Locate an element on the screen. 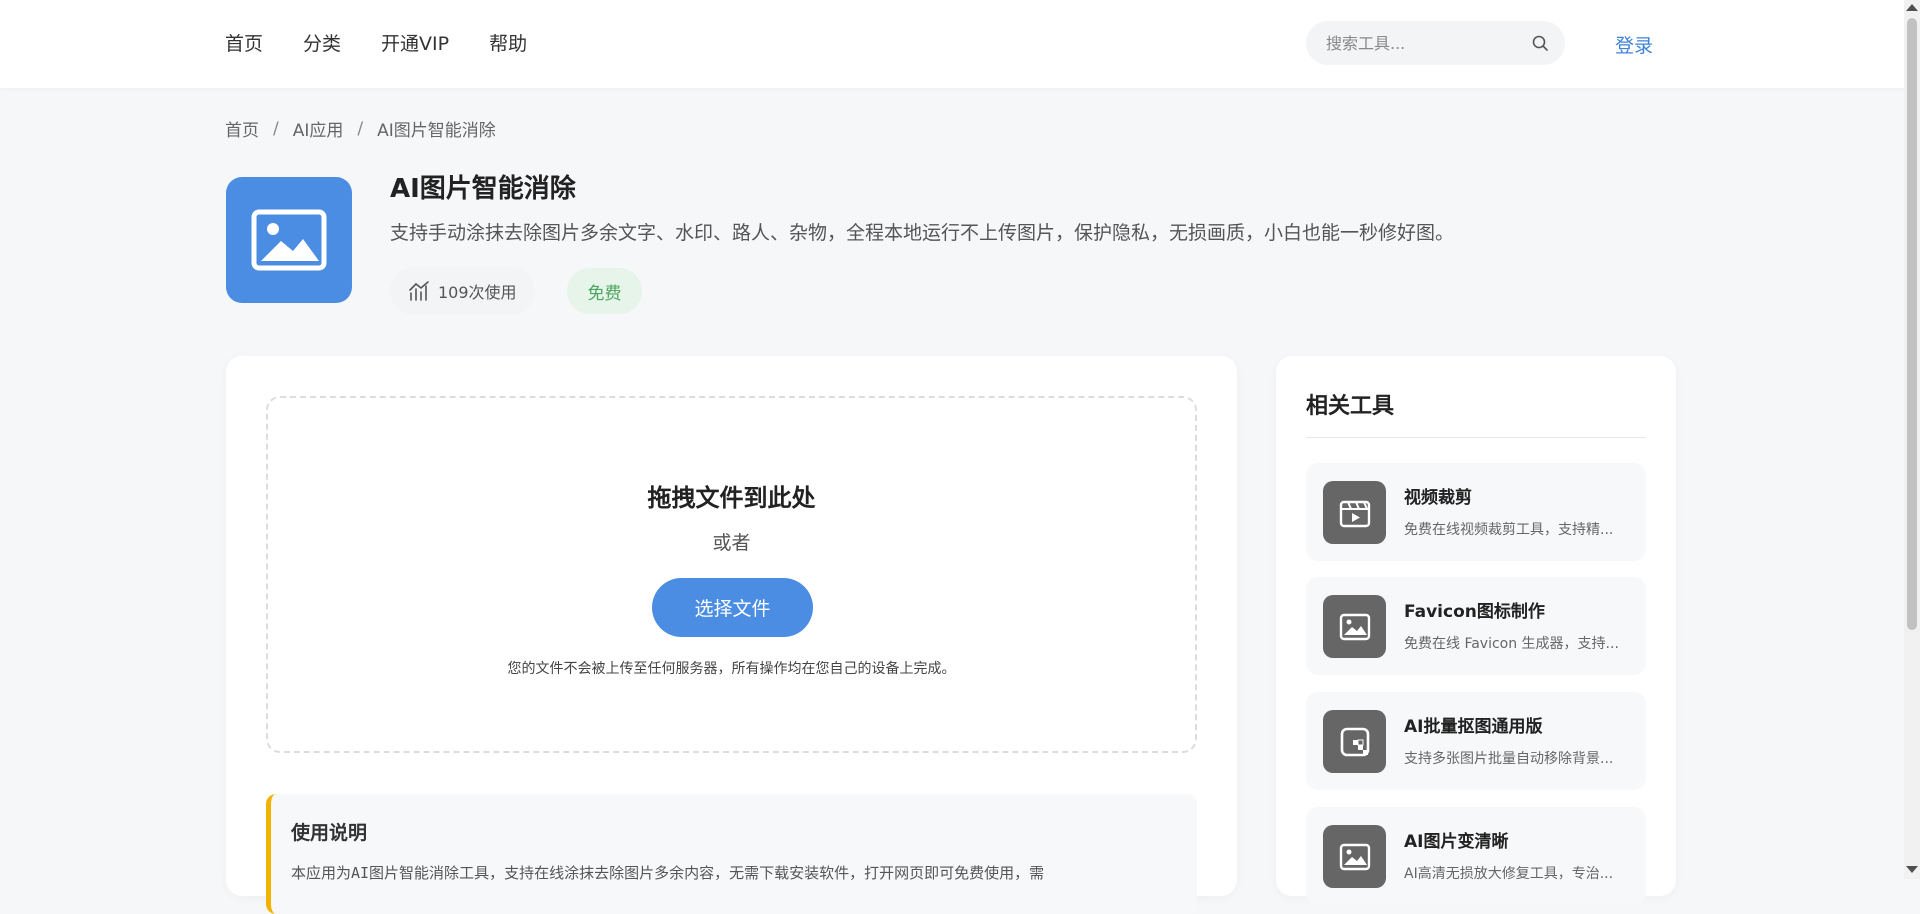  usage-count-badge: 109次使用 is located at coordinates (462, 291).